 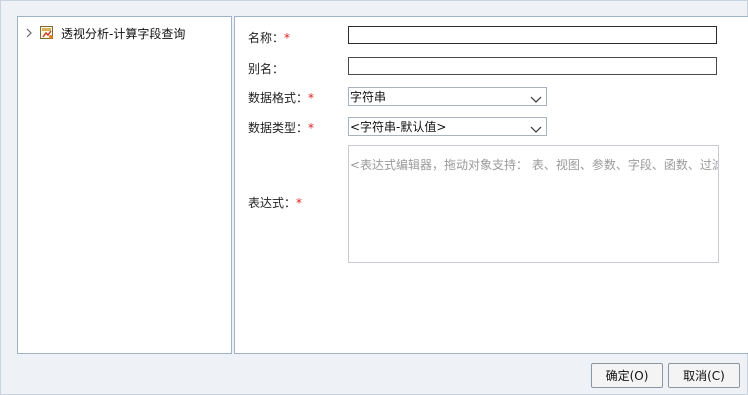 What do you see at coordinates (266, 38) in the screenshot?
I see `name-label-text: 名称：` at bounding box center [266, 38].